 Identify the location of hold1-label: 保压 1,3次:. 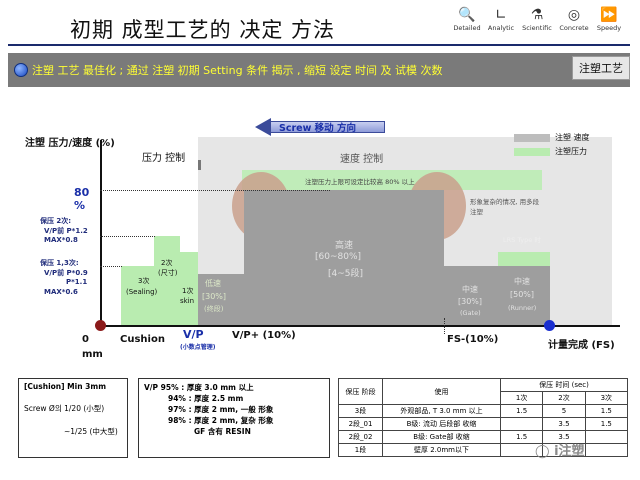
(59, 263).